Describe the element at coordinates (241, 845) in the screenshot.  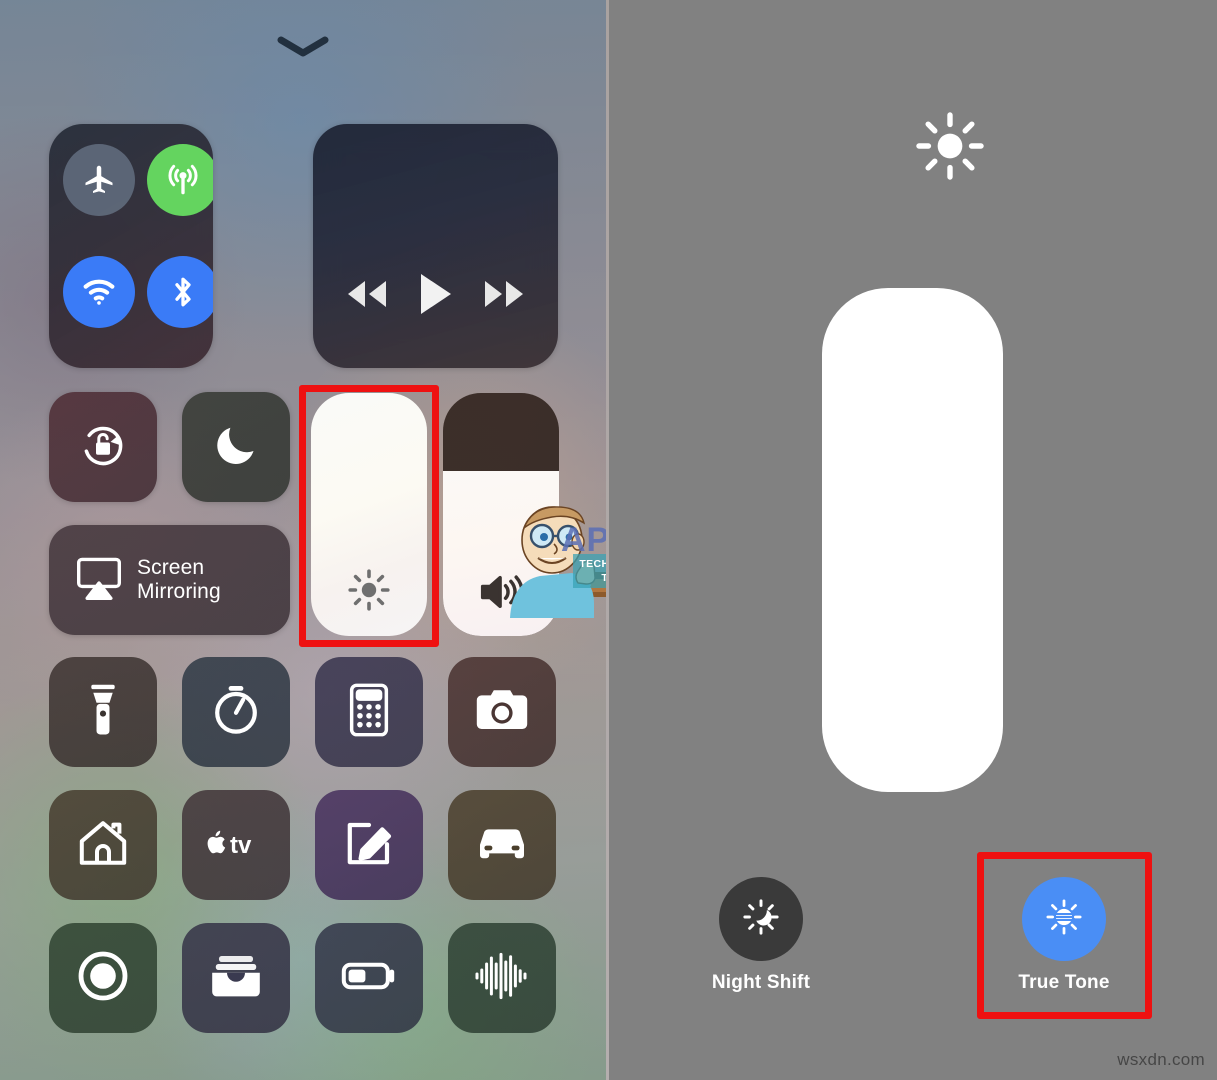
I see `svg-text: tv` at that location.